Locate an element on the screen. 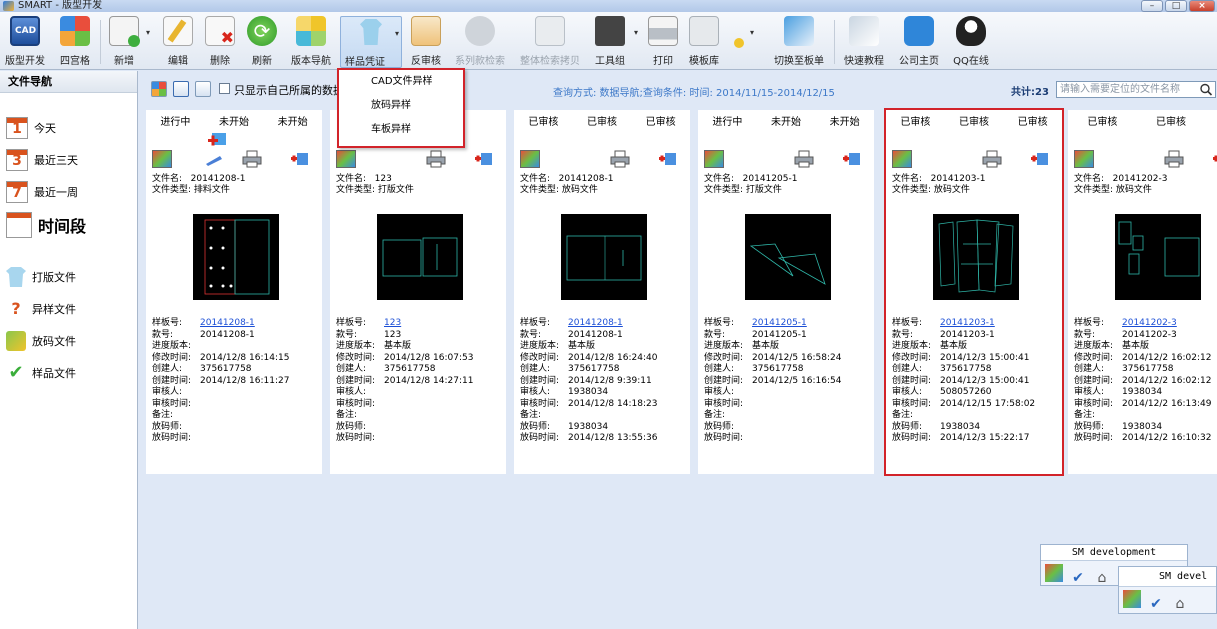  sidebar-item-last-week: 7 最近一周 is located at coordinates (42, 192).